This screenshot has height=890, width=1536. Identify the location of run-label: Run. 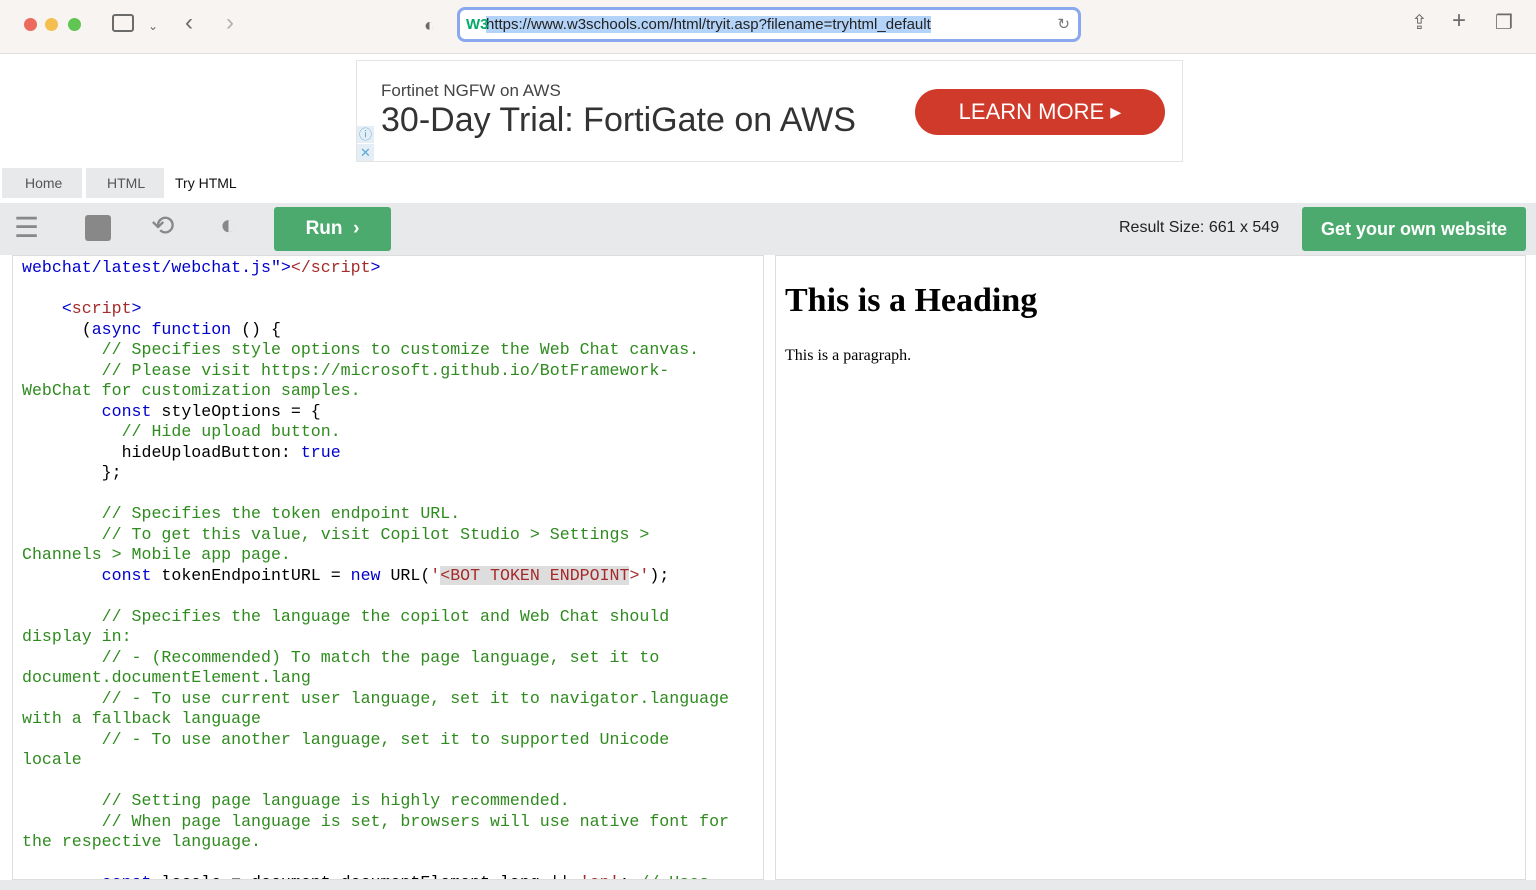
(324, 228).